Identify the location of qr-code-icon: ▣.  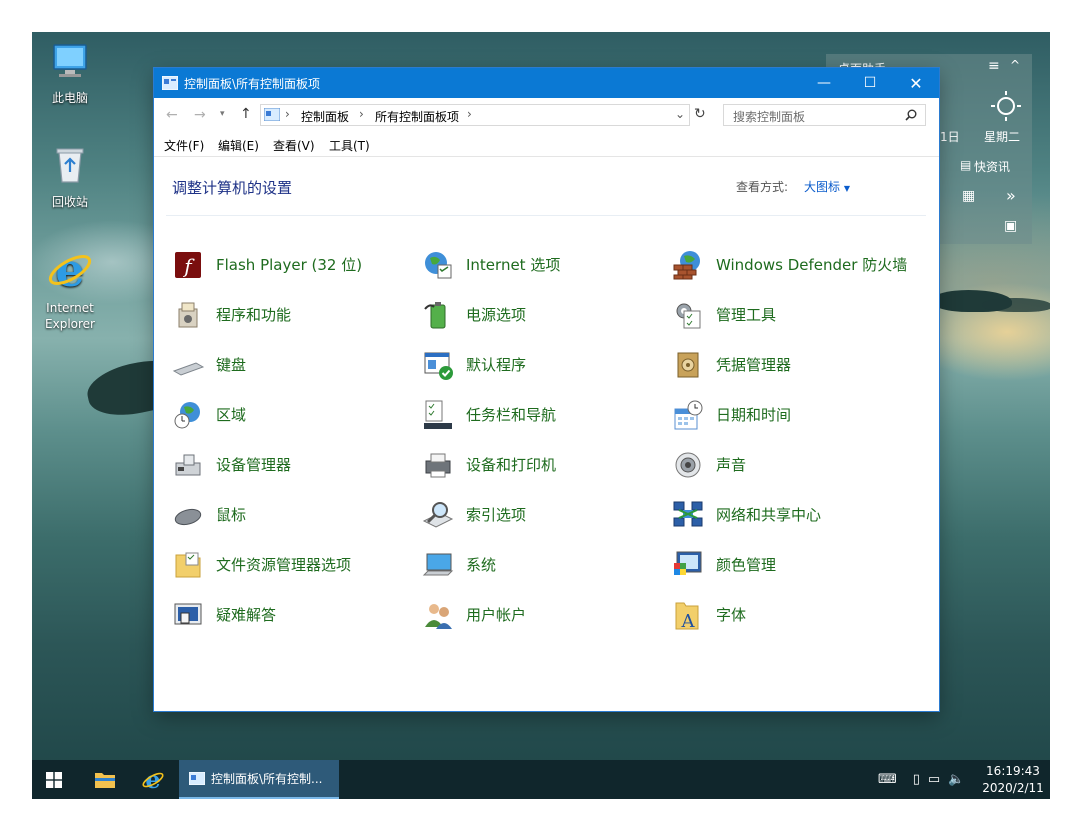
(1010, 226).